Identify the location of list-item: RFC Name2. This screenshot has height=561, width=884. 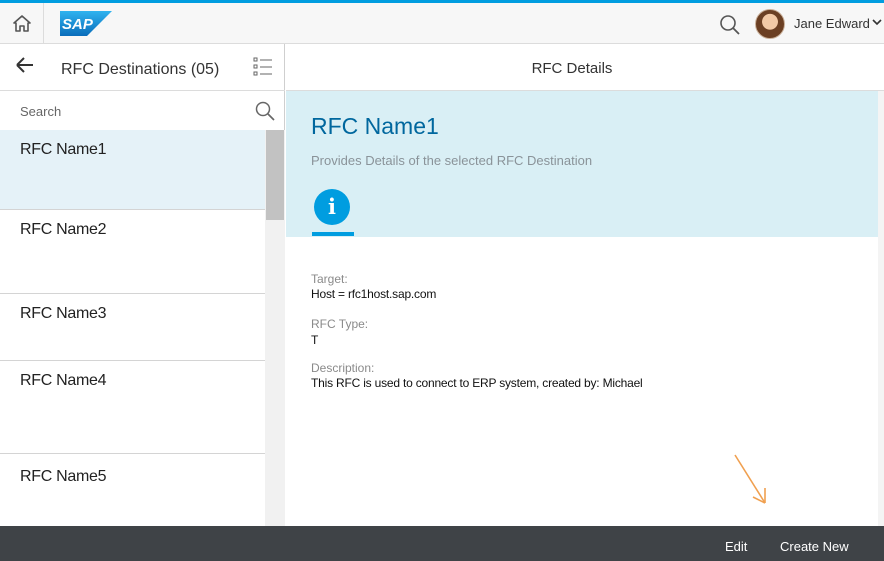
(132, 252).